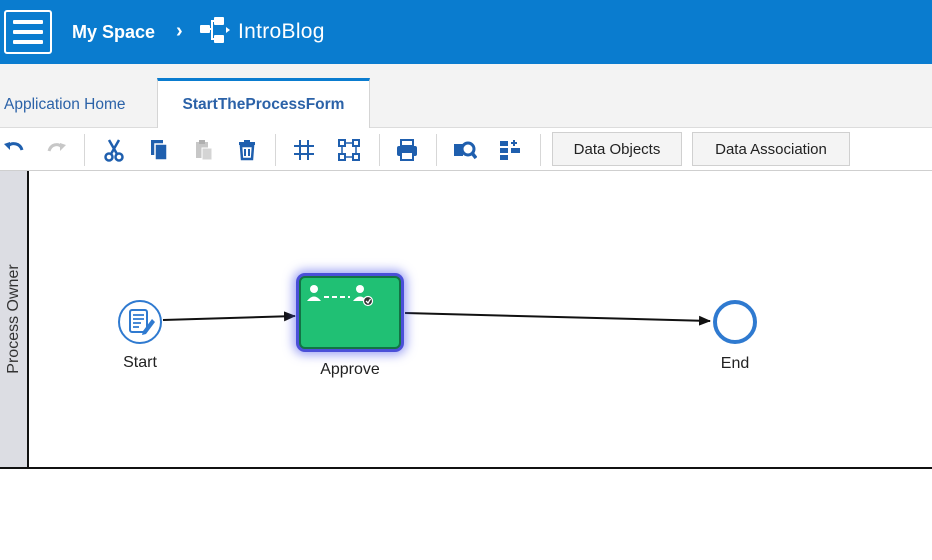 The height and width of the screenshot is (560, 932). I want to click on fit-selection-icon, so click(349, 150).